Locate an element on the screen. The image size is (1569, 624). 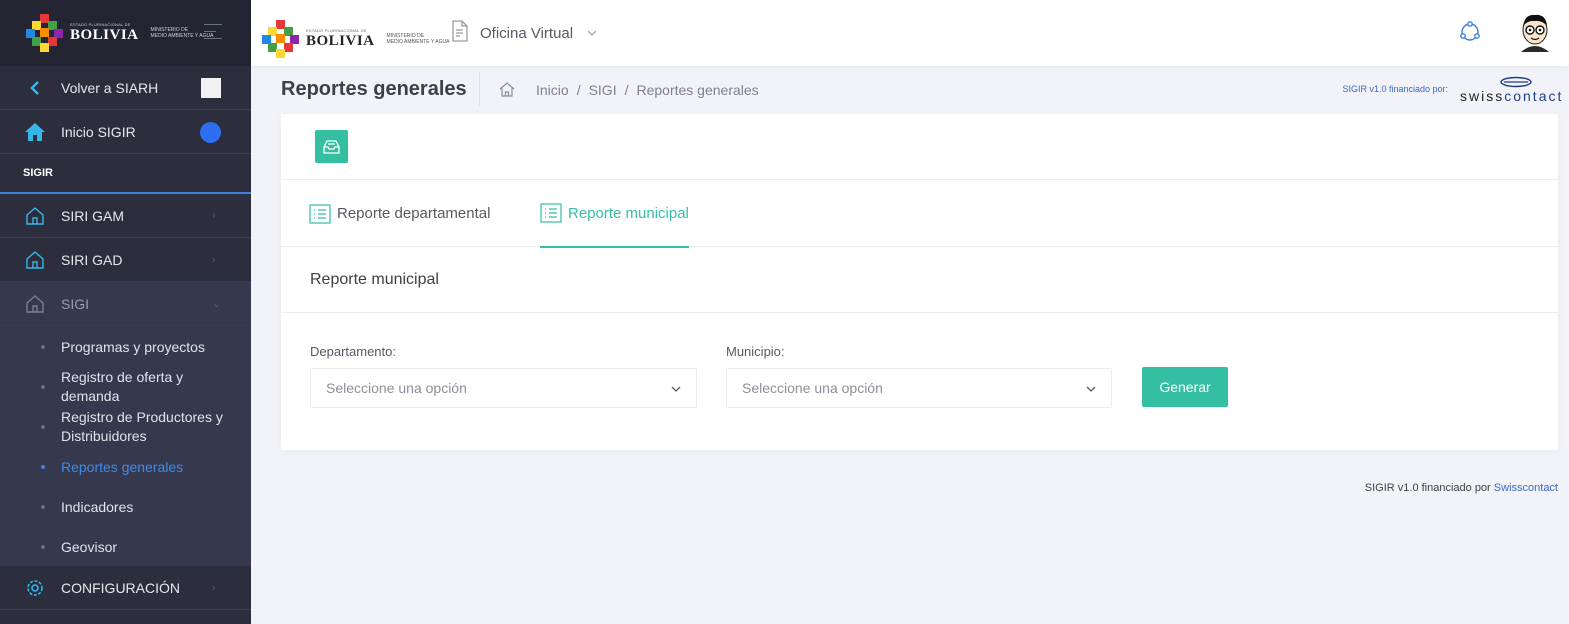
ministry-line-2: MEDIO AMBIENTE Y AGUA is located at coordinates (418, 42).